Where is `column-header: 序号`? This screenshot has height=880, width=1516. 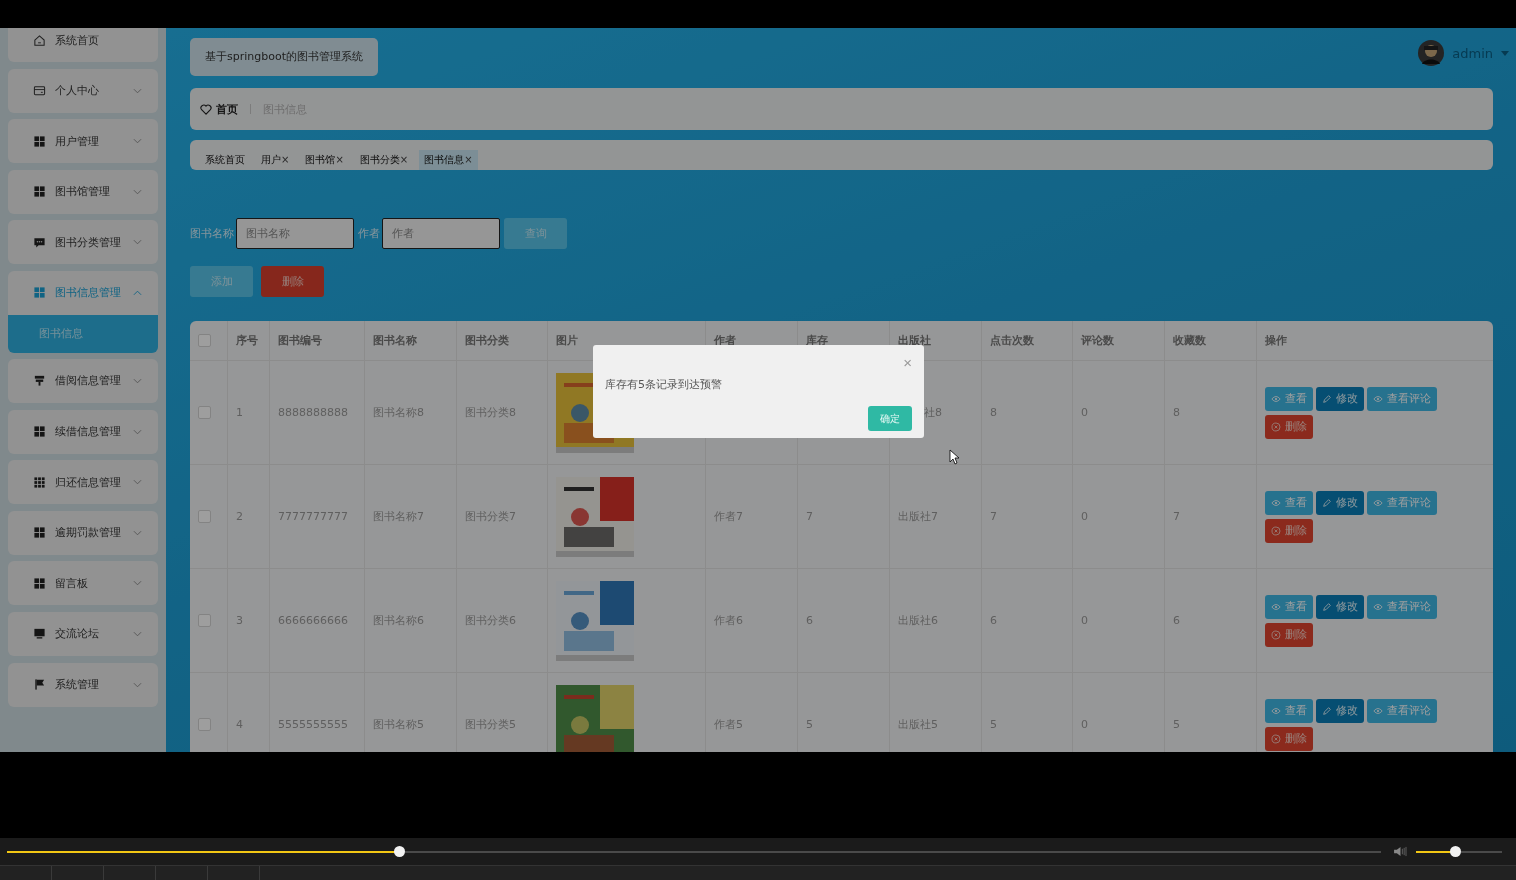 column-header: 序号 is located at coordinates (247, 340).